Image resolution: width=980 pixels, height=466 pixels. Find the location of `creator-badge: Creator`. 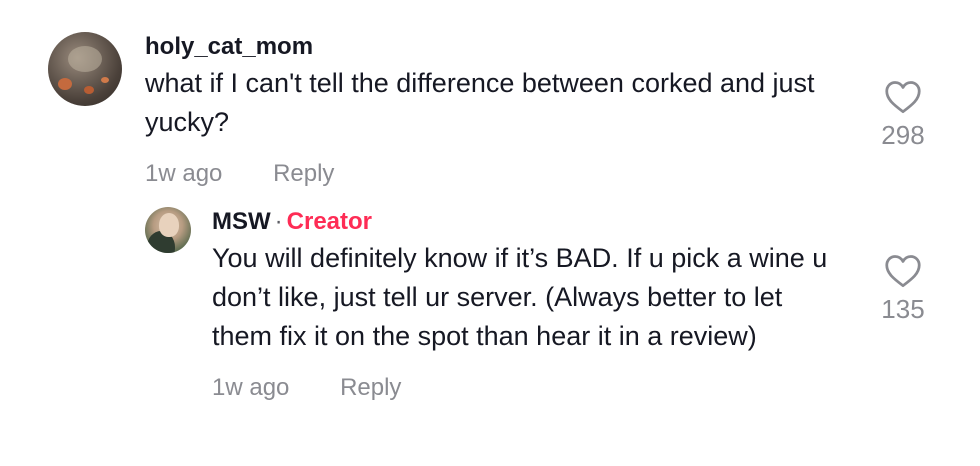

creator-badge: Creator is located at coordinates (329, 221).